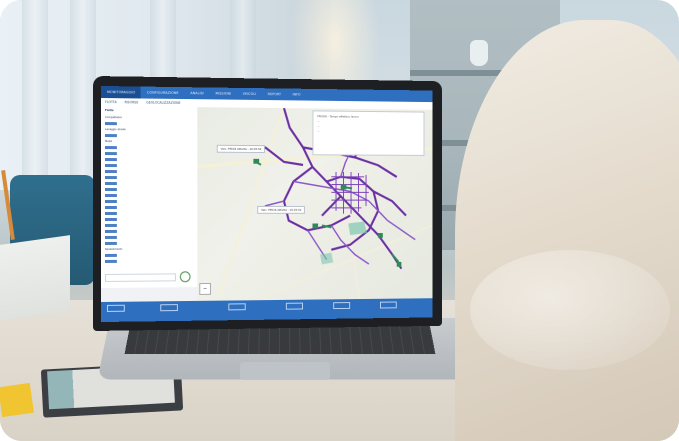  Describe the element at coordinates (115, 129) in the screenshot. I see `tree-group: Lavaggio strade` at that location.